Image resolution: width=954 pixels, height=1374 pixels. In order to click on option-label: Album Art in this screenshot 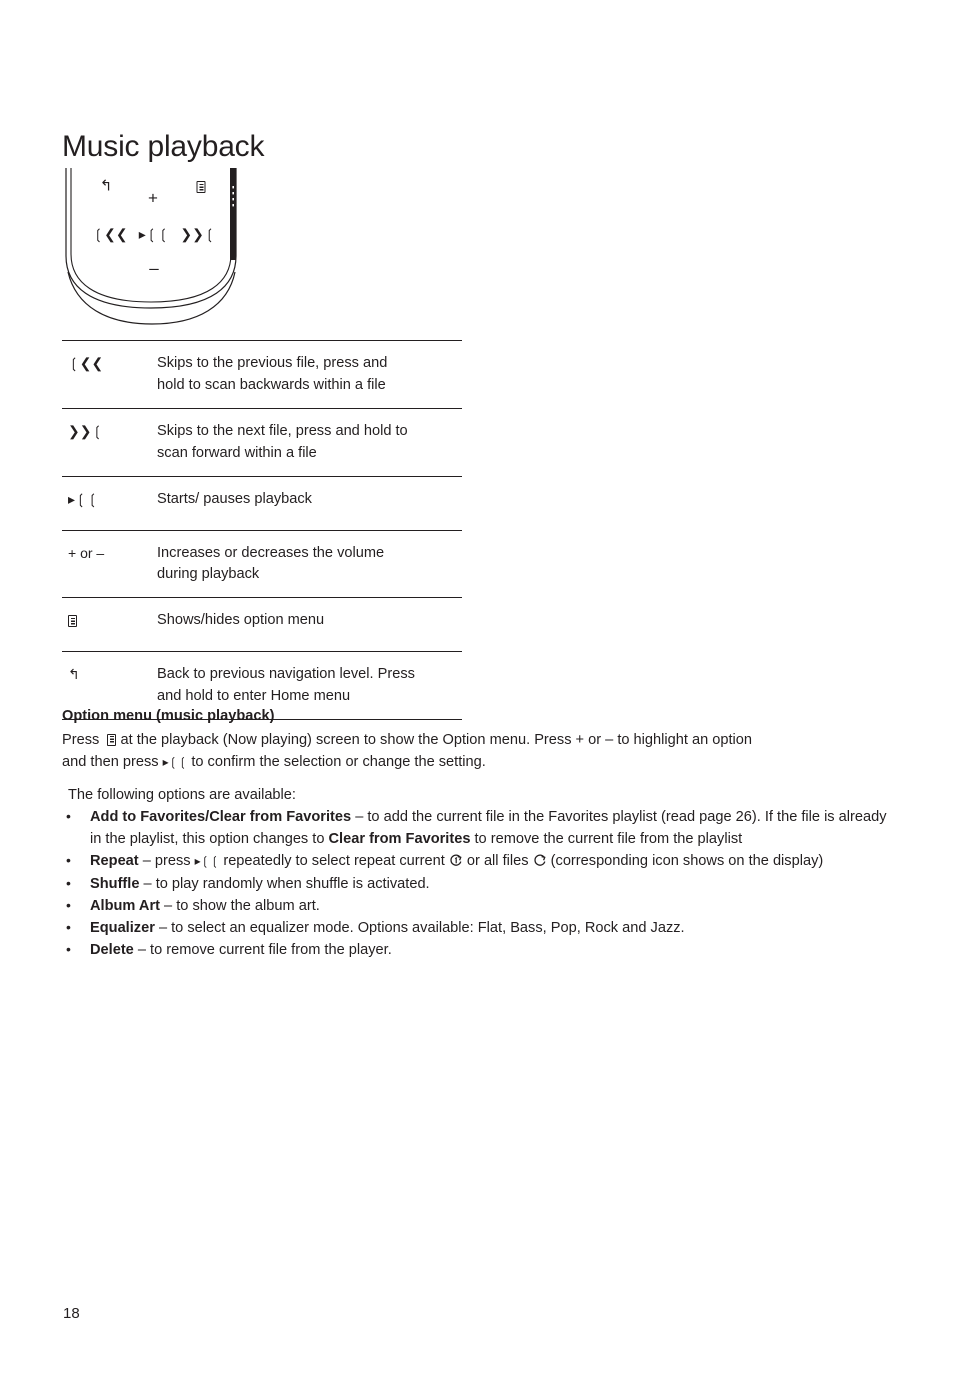, I will do `click(125, 905)`.